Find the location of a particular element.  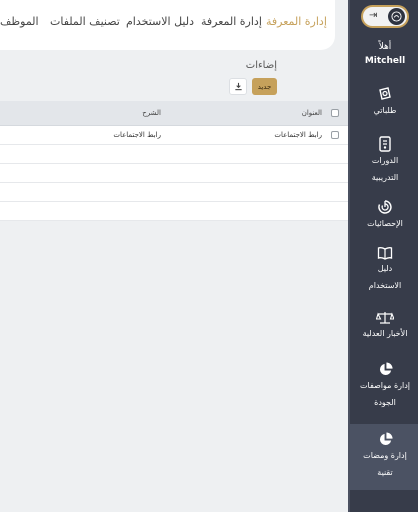

sidebar-item-requests: طلباتي is located at coordinates (384, 107).